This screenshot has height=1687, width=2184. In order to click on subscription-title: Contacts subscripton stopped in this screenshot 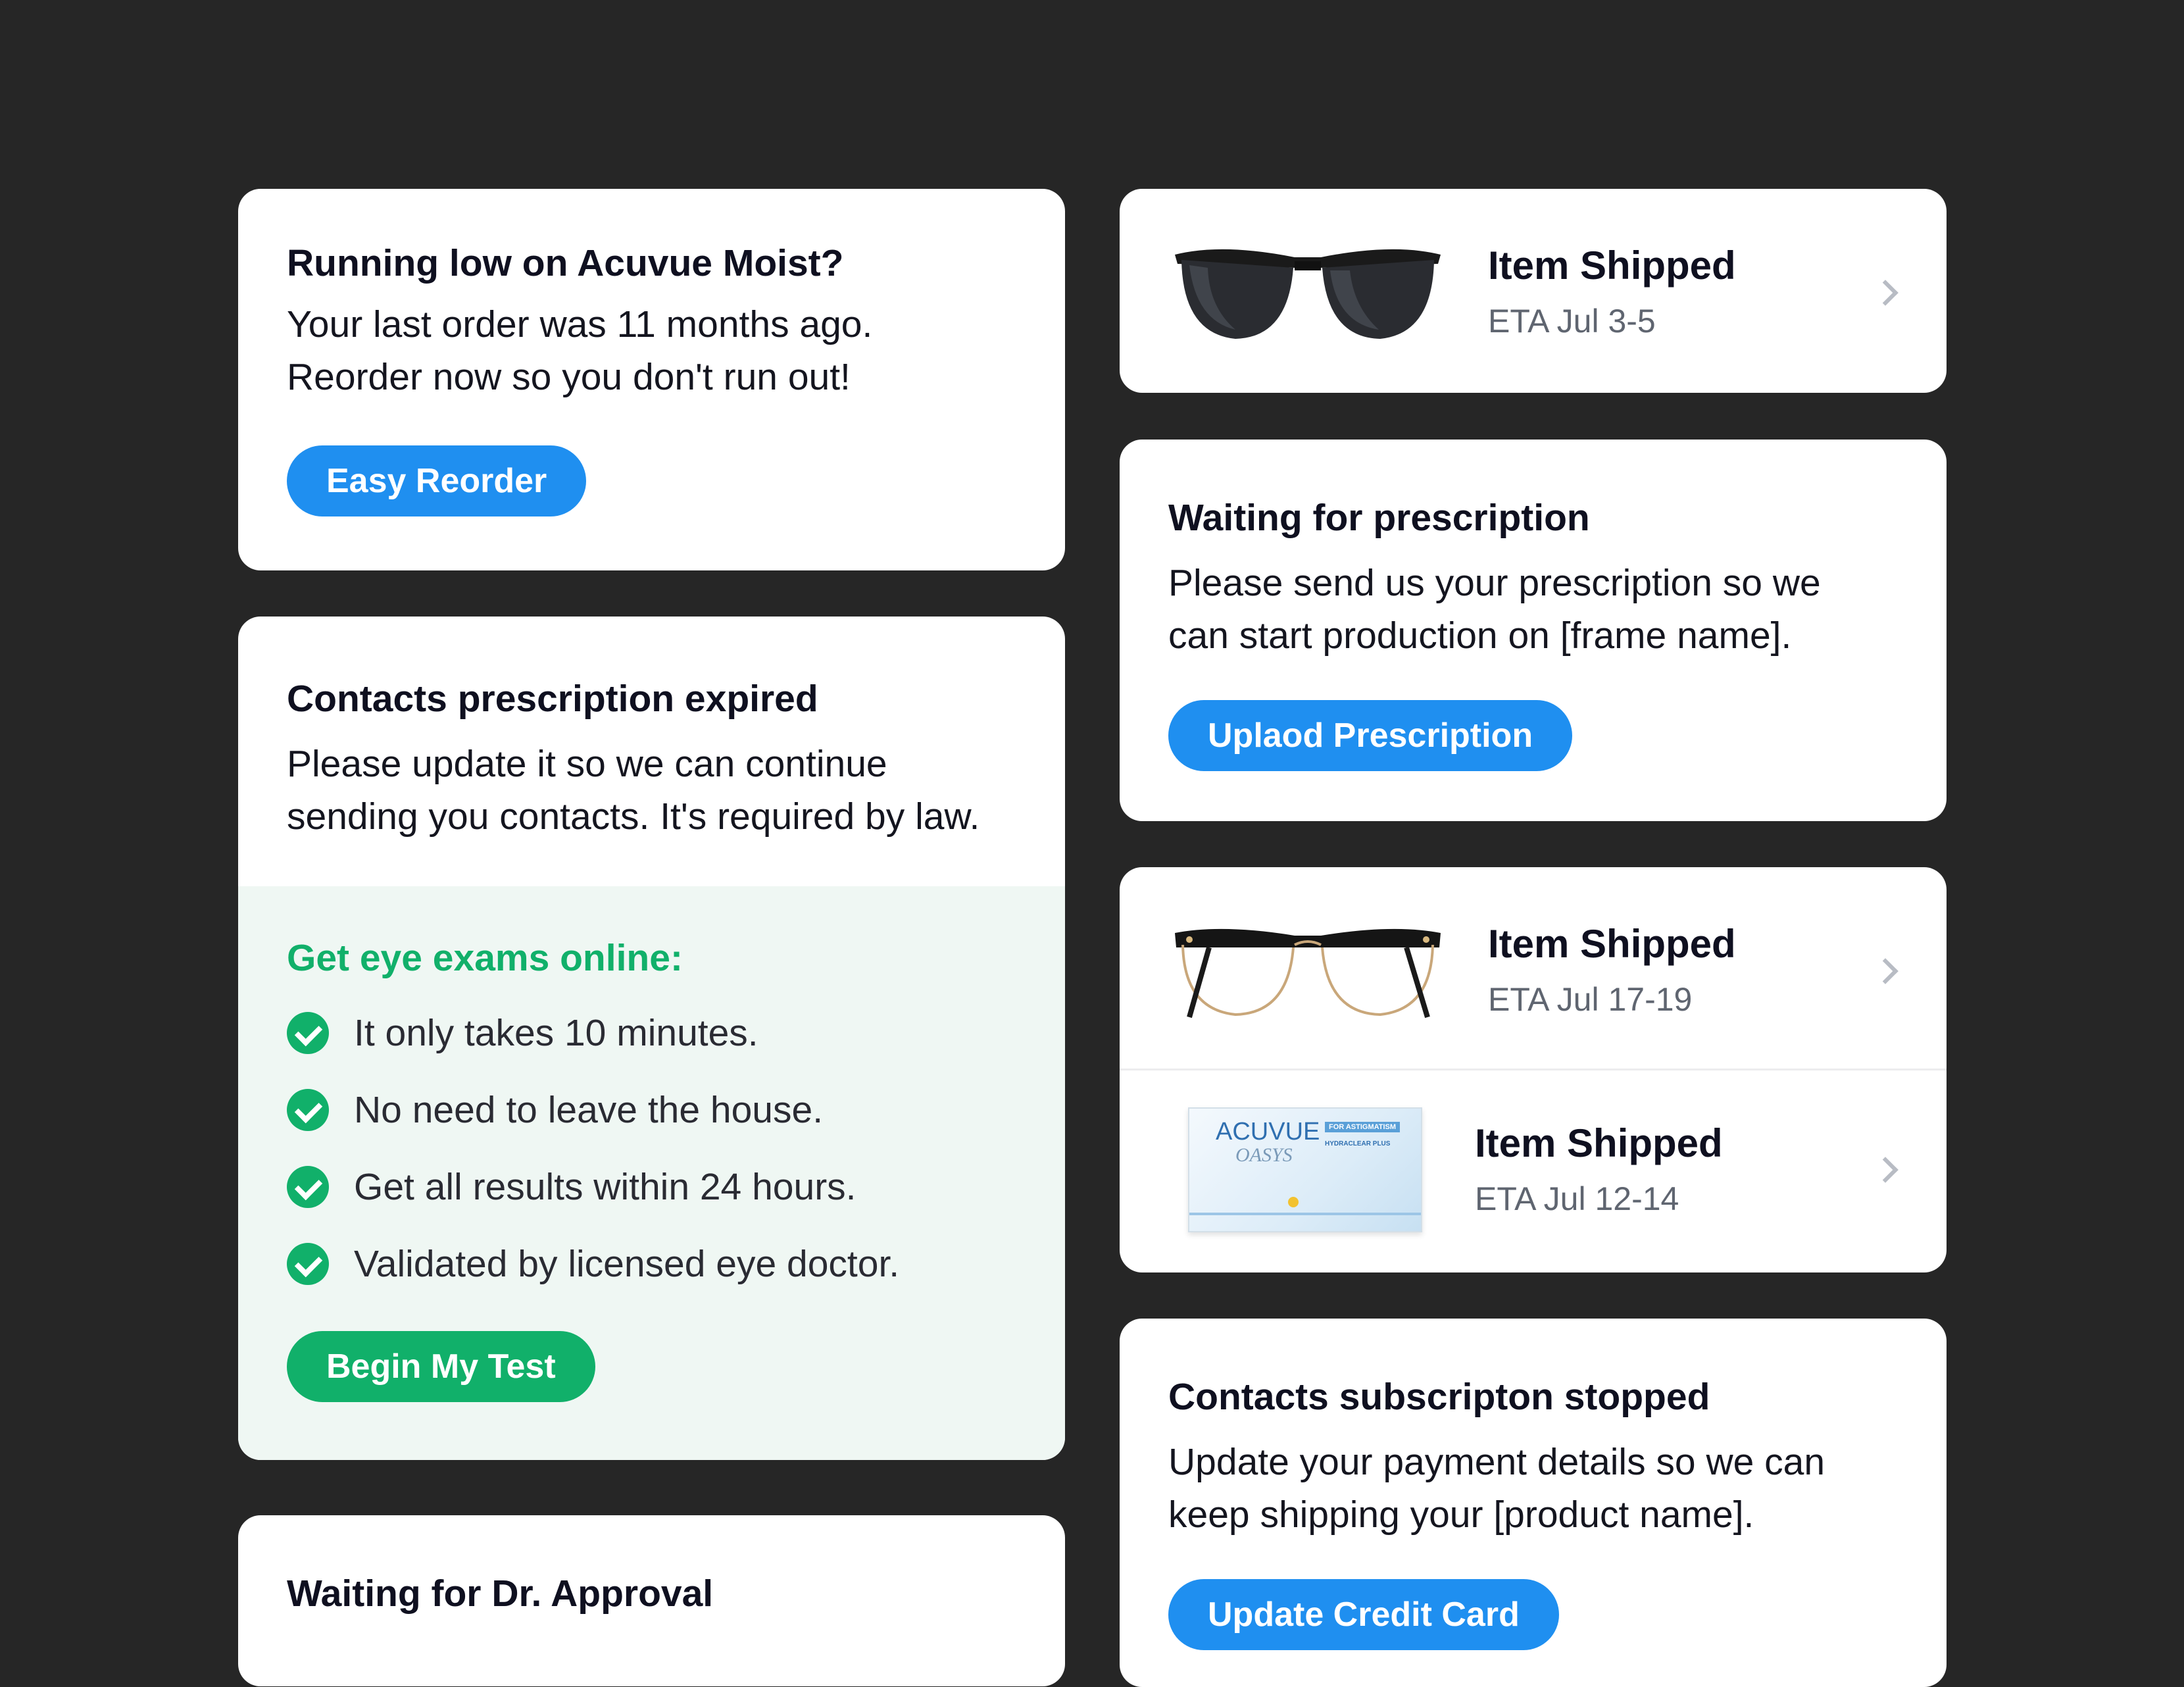, I will do `click(1439, 1397)`.